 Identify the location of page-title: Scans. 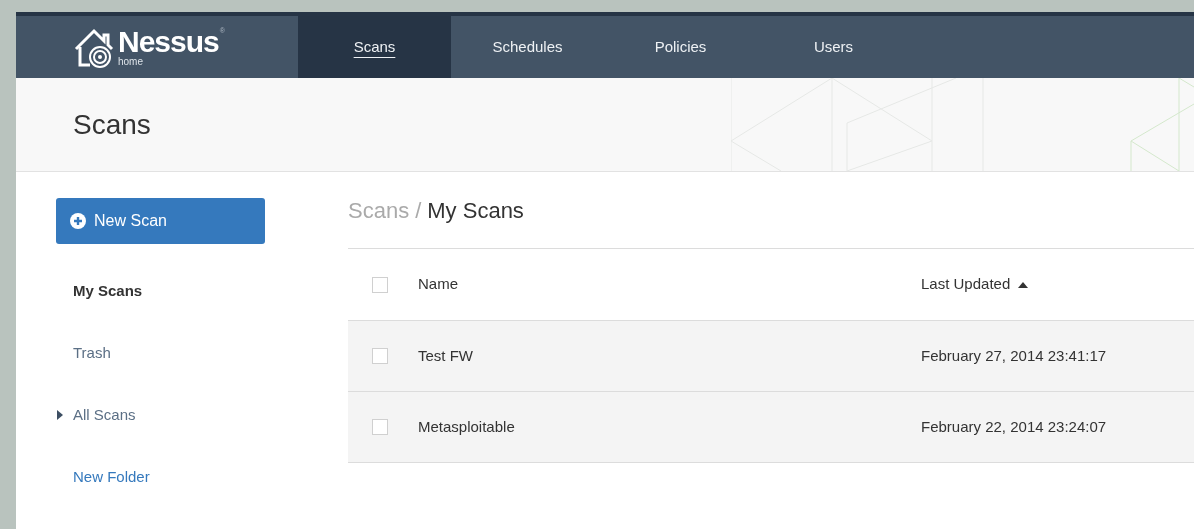
(112, 124).